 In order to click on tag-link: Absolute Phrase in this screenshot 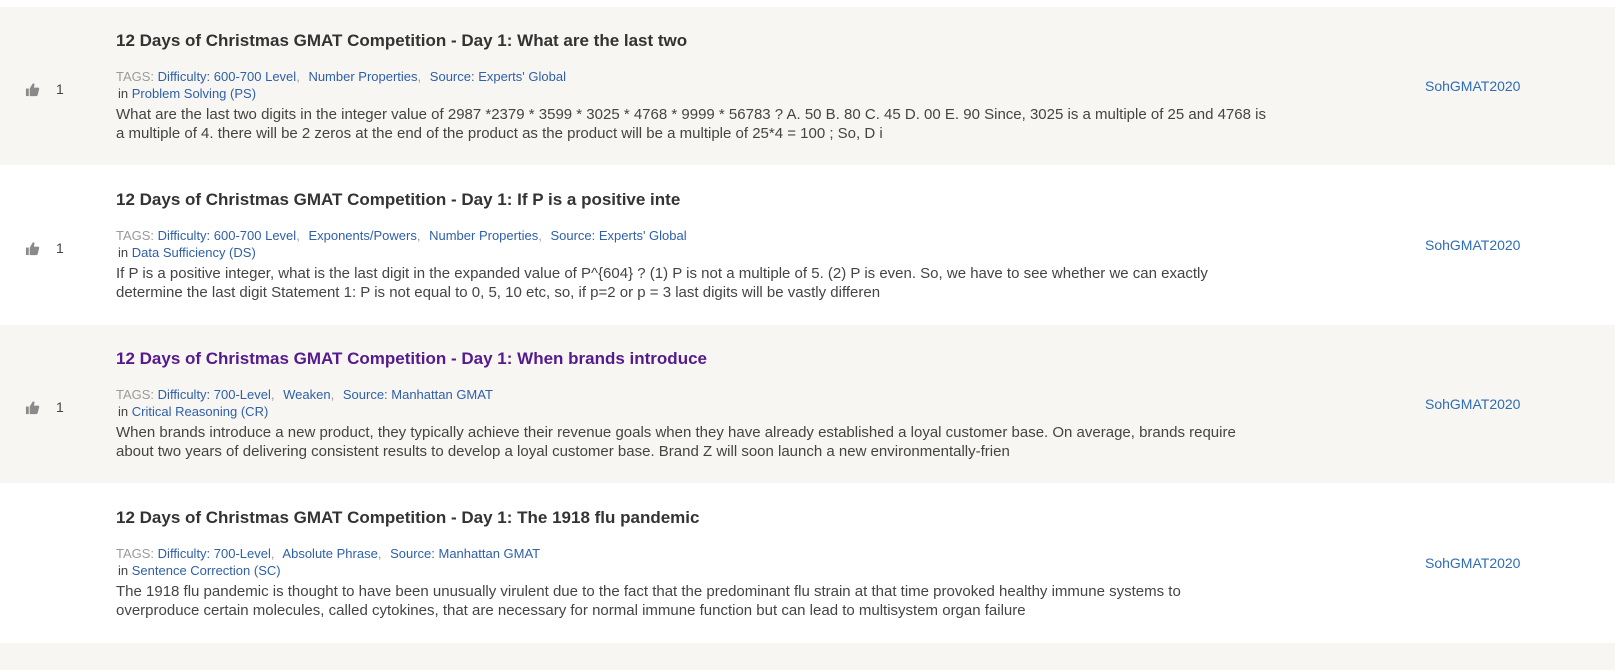, I will do `click(329, 553)`.